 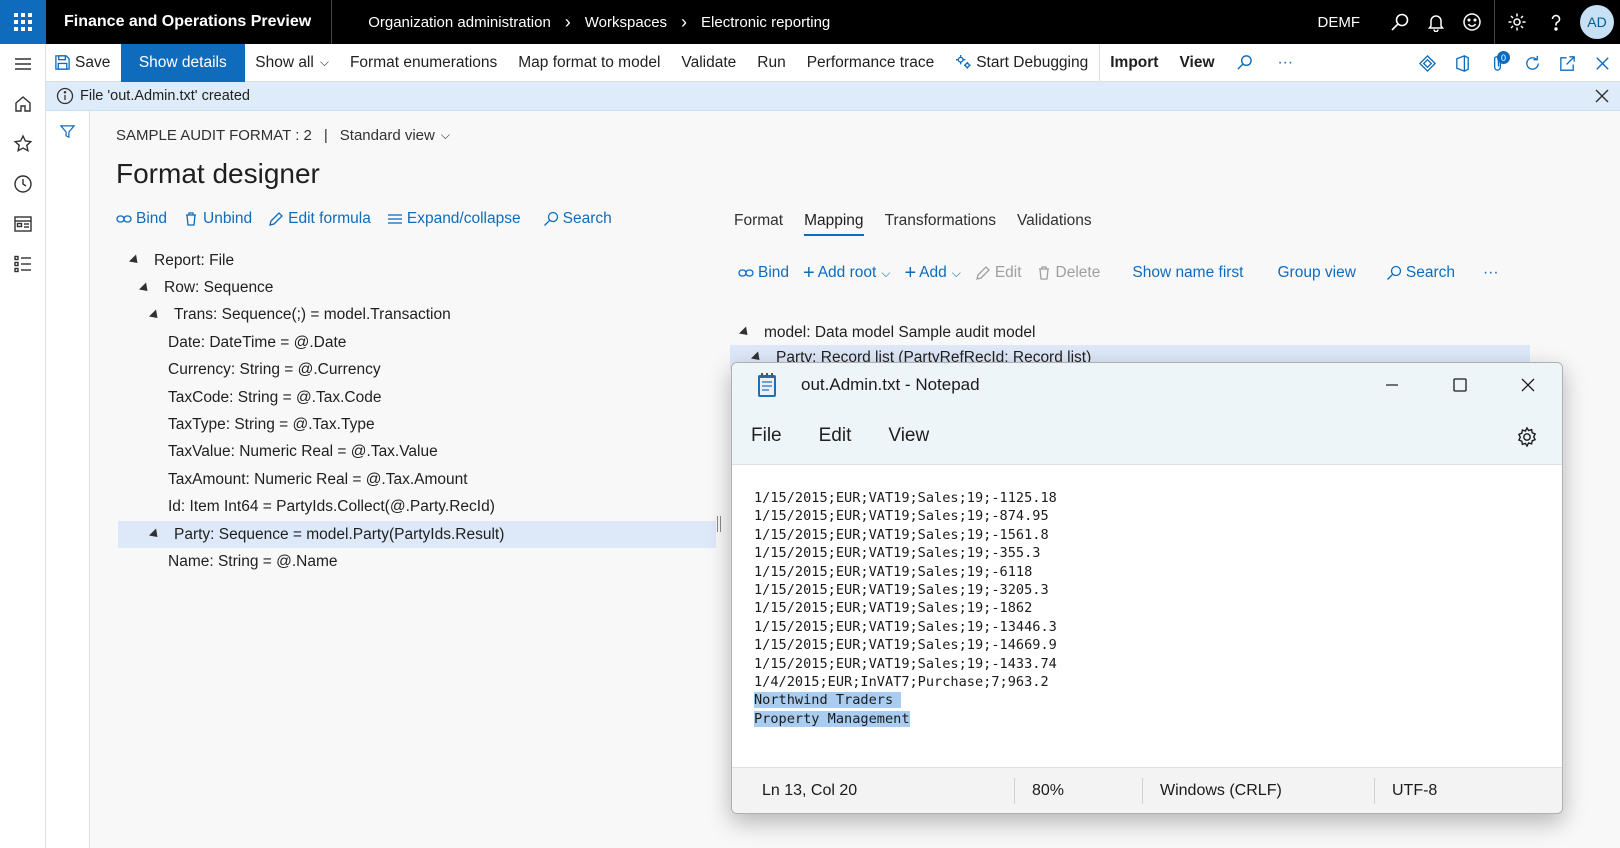 I want to click on star-icon, so click(x=23, y=144).